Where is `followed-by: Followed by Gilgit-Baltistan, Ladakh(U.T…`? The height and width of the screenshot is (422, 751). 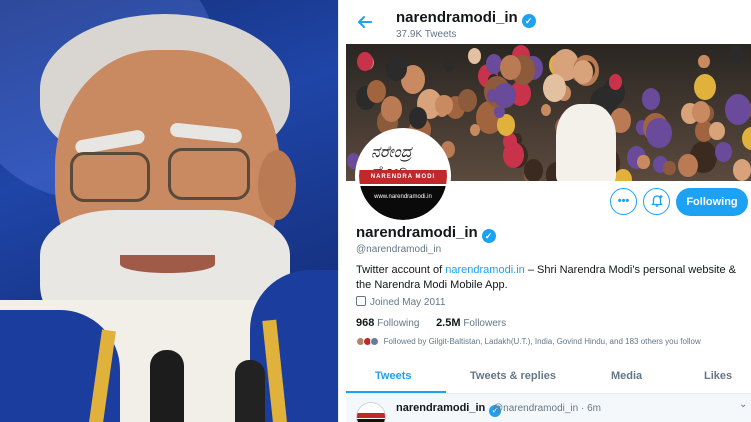
followed-by: Followed by Gilgit-Baltistan, Ladakh(U.T… is located at coordinates (552, 341).